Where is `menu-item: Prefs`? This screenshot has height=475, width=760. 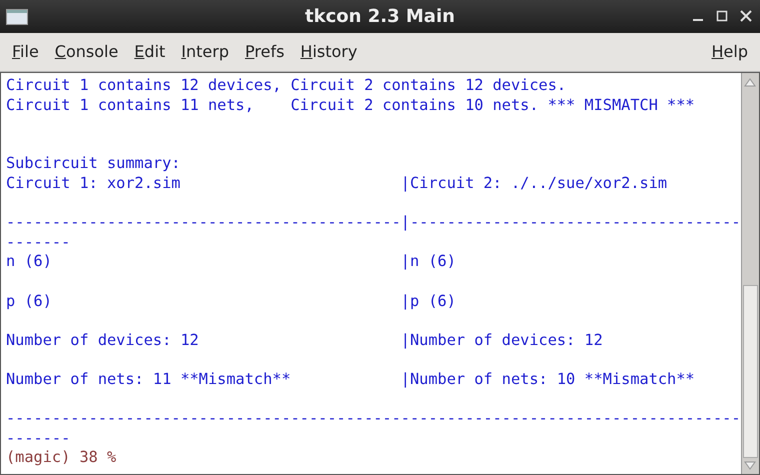 menu-item: Prefs is located at coordinates (264, 52).